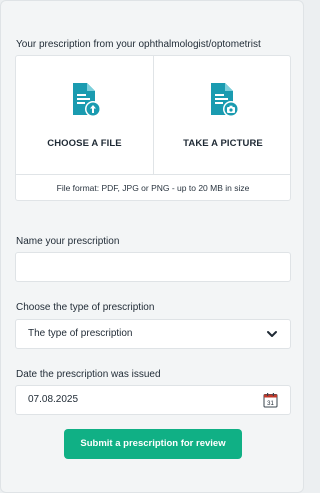 The width and height of the screenshot is (320, 493). Describe the element at coordinates (223, 143) in the screenshot. I see `take-picture-label: TAKE A PICTURE` at that location.